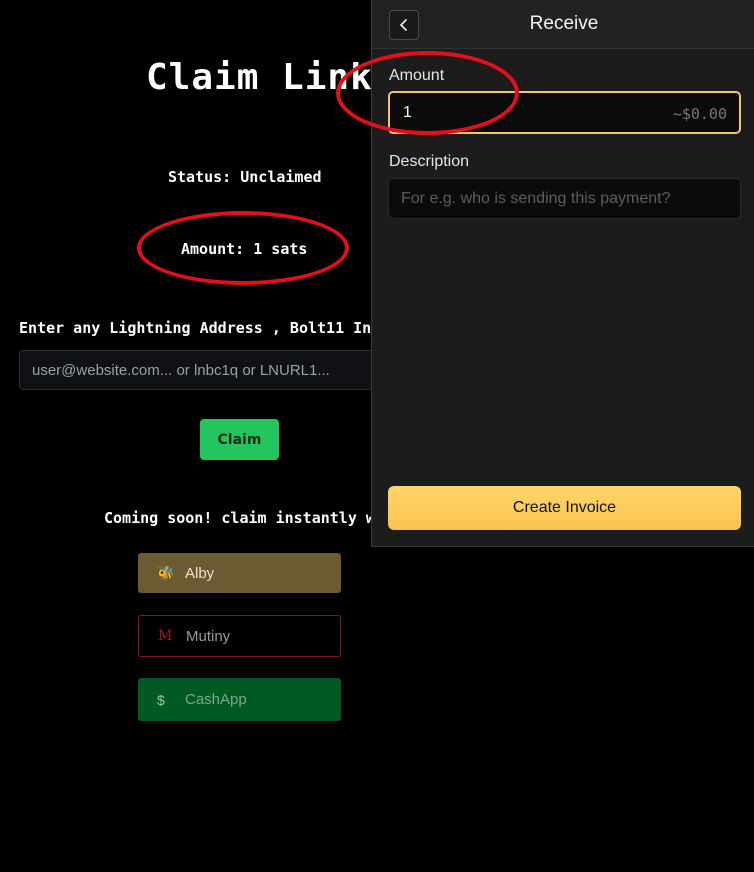  Describe the element at coordinates (245, 177) in the screenshot. I see `claim-status: Status: Unclaimed` at that location.